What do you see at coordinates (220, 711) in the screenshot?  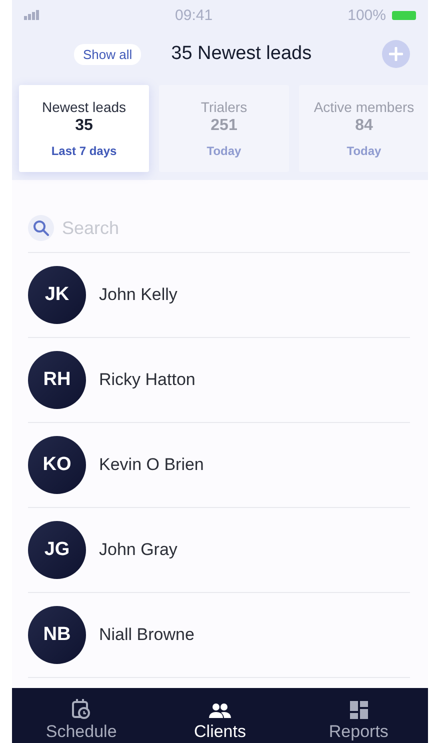 I see `people-icon` at bounding box center [220, 711].